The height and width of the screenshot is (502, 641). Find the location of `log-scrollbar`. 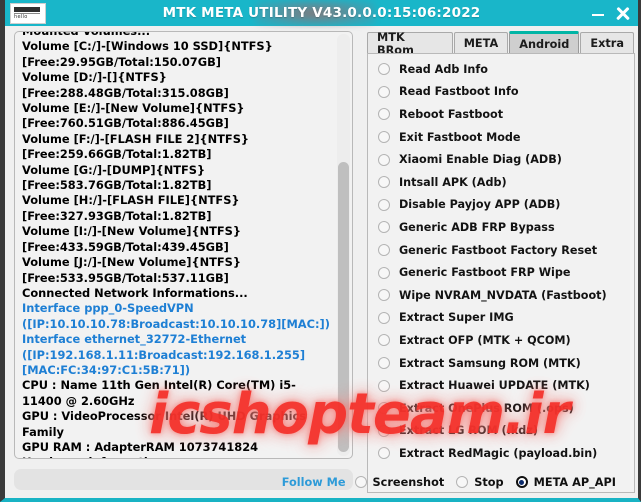

log-scrollbar is located at coordinates (343, 245).